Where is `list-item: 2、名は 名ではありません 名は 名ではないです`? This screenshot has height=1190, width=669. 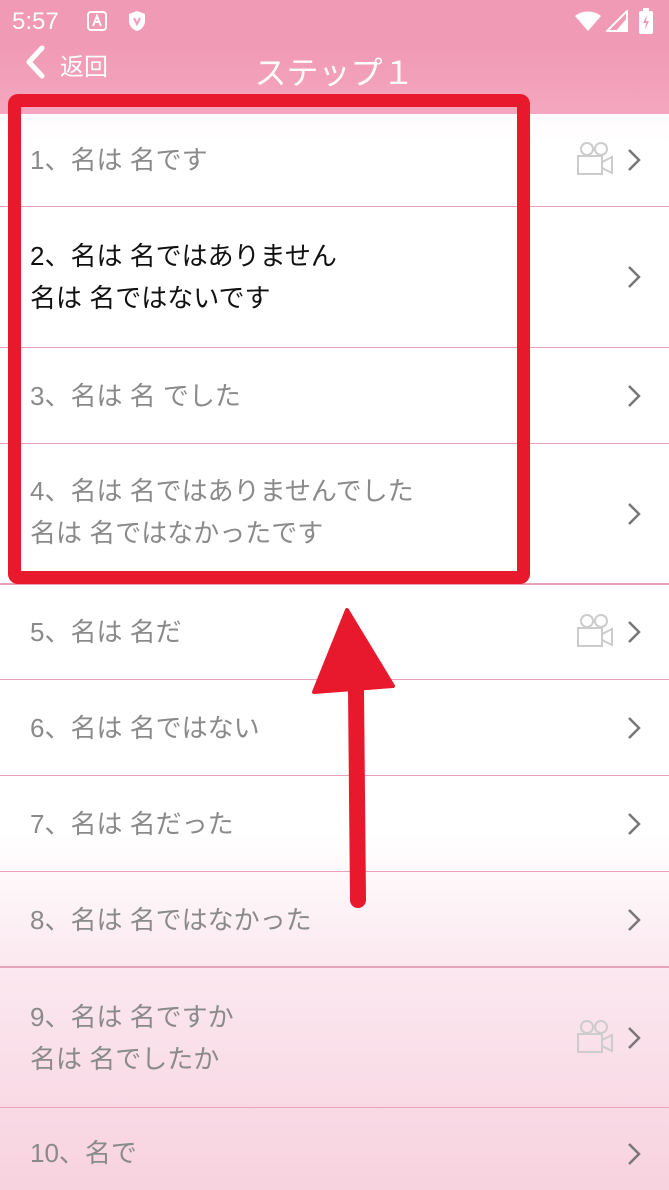
list-item: 2、名は 名ではありません 名は 名ではないです is located at coordinates (334, 277).